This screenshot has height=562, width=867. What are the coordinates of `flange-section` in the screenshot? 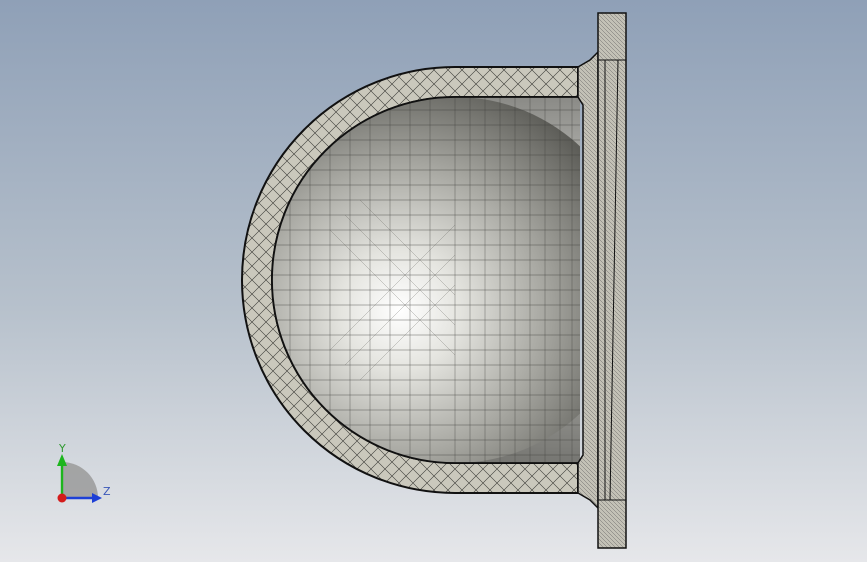 It's located at (612, 280).